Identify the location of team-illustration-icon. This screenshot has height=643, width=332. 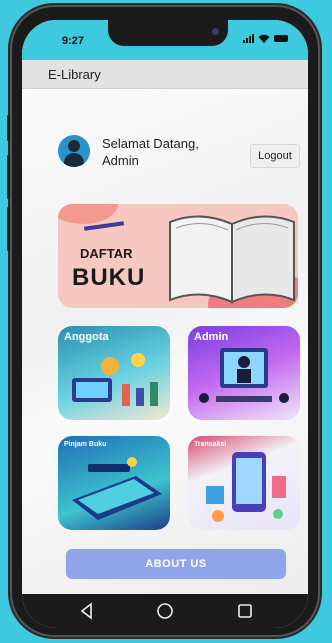
(115, 379).